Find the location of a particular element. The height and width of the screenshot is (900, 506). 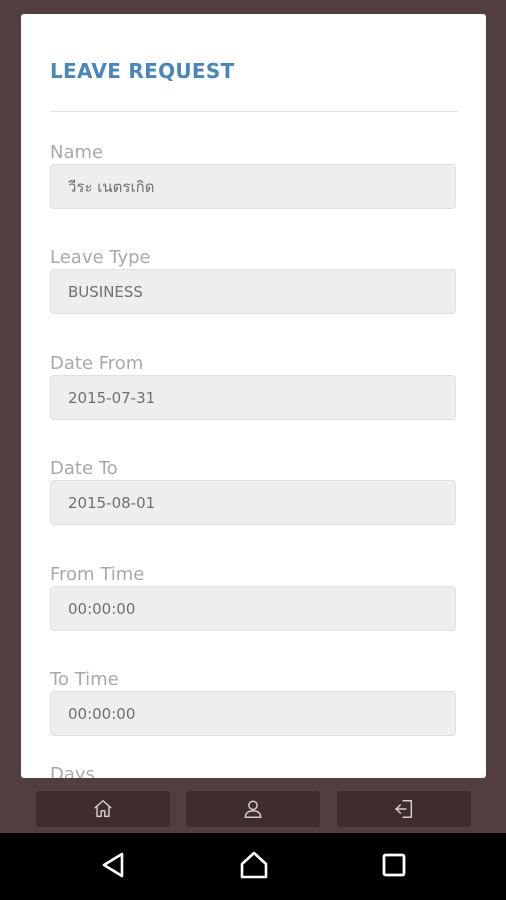

title-divider is located at coordinates (254, 111).